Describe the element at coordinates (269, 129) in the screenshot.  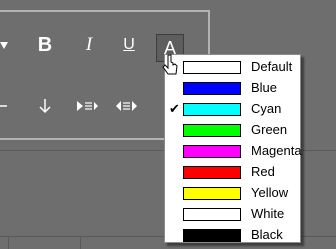
I see `color-menu-label: Green` at that location.